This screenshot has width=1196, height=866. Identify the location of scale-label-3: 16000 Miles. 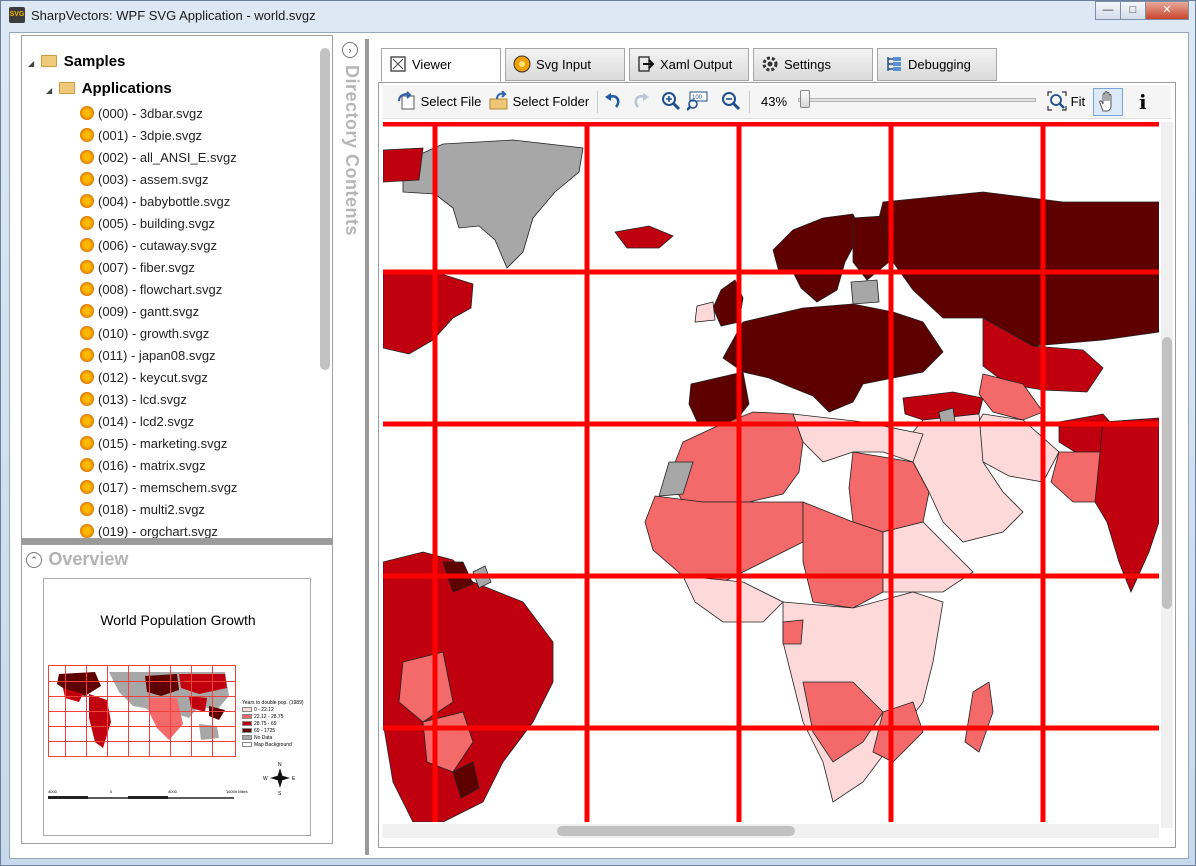
(237, 791).